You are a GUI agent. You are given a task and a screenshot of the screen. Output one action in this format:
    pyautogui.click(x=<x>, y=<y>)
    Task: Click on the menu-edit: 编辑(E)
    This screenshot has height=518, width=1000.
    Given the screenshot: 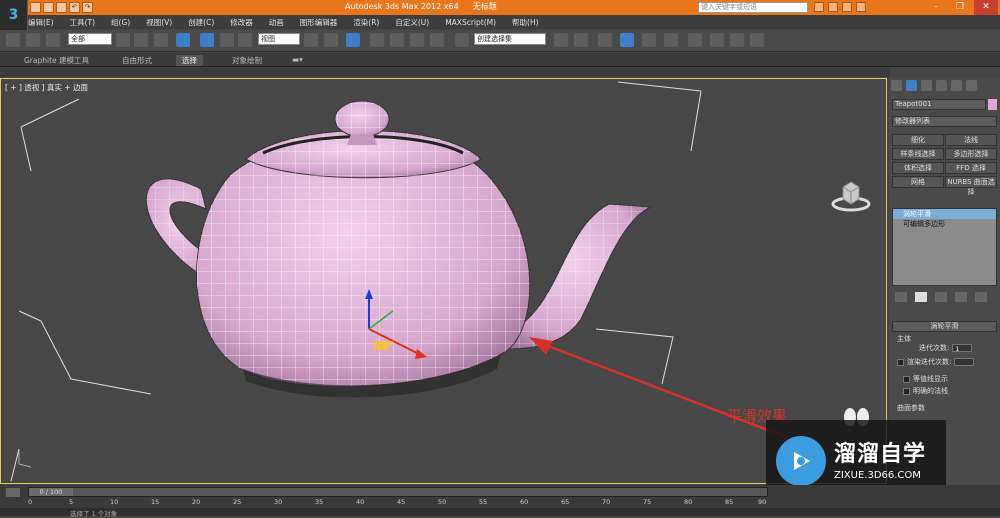 What is the action you would take?
    pyautogui.click(x=41, y=22)
    